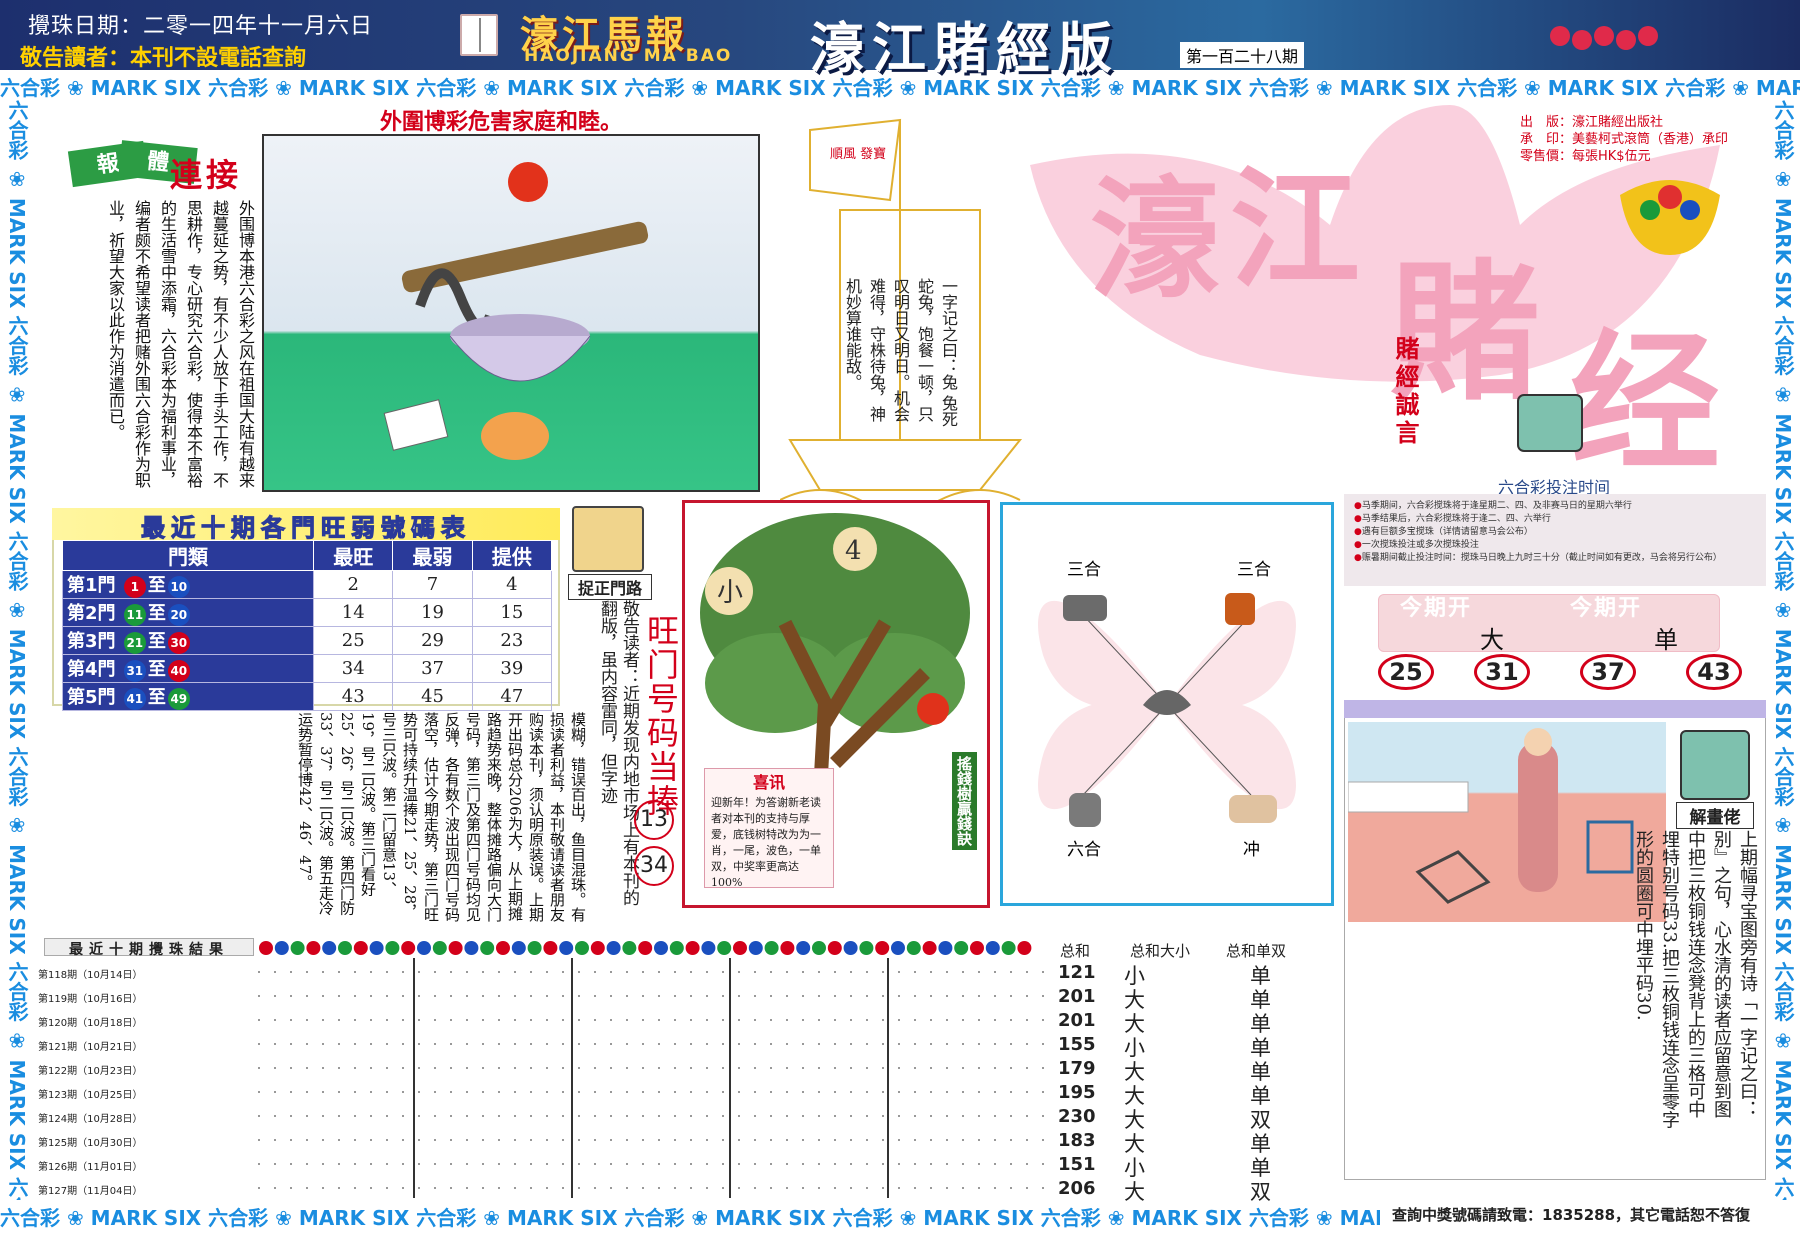 The width and height of the screenshot is (1800, 1234). I want to click on sum-value: 201, so click(1077, 996).